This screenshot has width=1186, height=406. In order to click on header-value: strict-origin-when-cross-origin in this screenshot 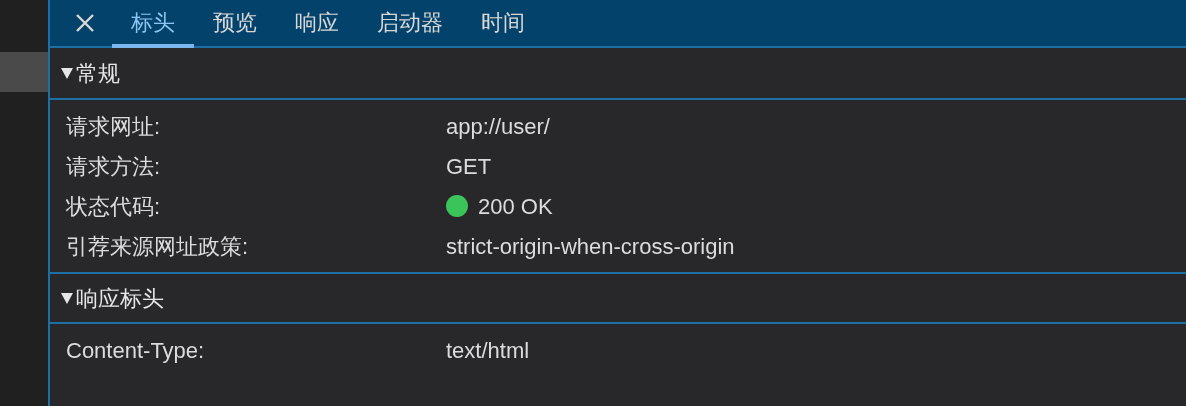, I will do `click(590, 246)`.